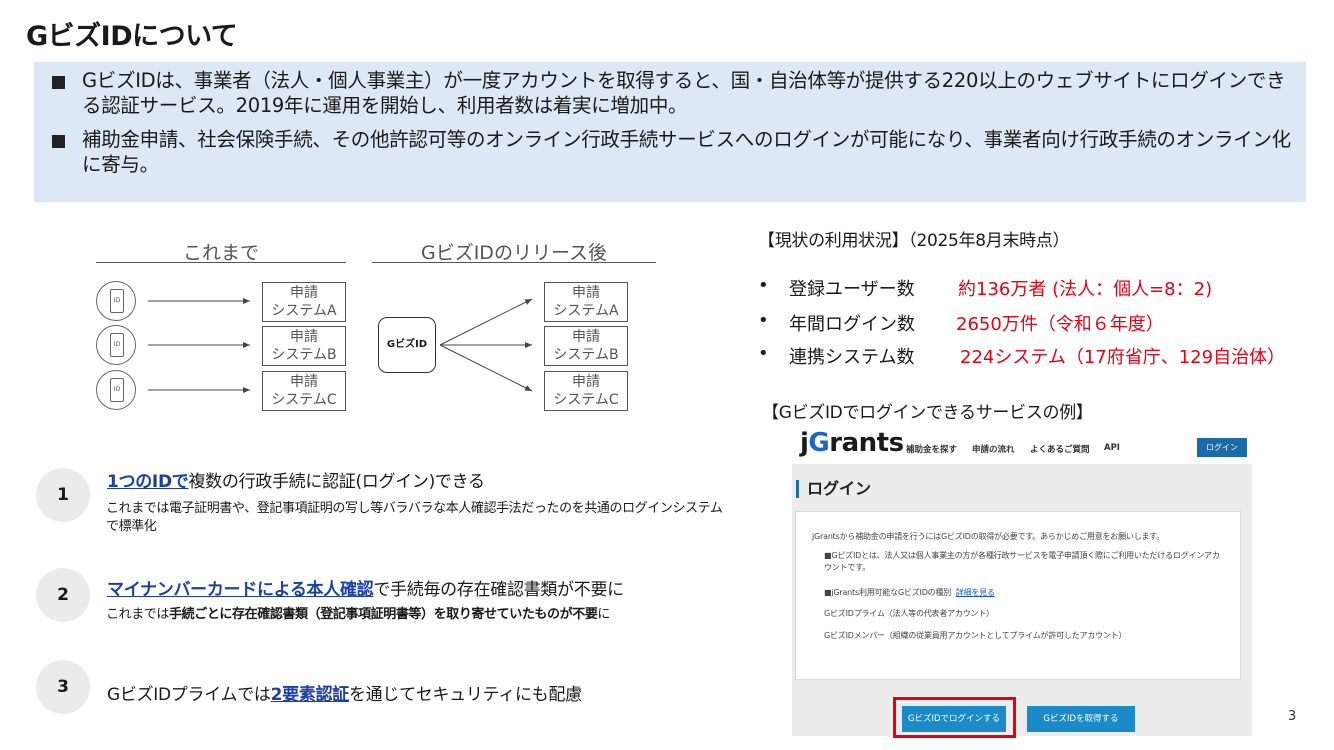 Image resolution: width=1334 pixels, height=750 pixels. Describe the element at coordinates (63, 595) in the screenshot. I see `feature-number: 2` at that location.